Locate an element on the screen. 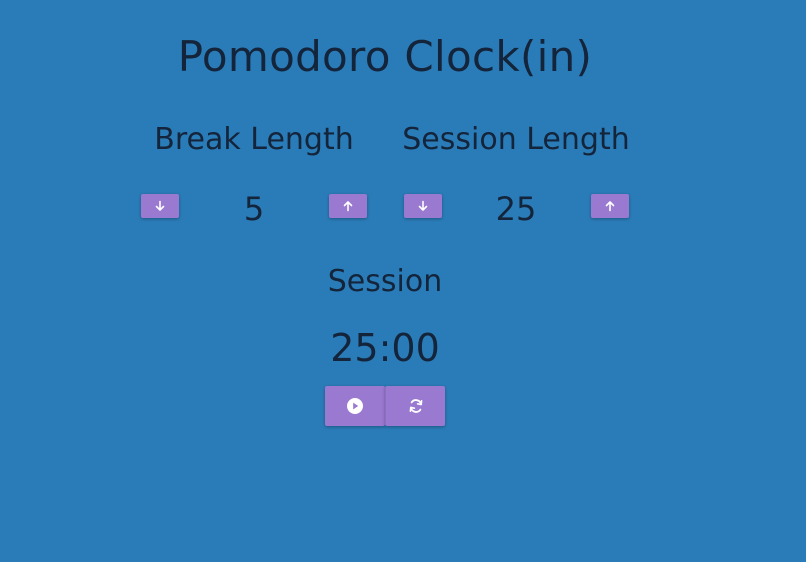 Image resolution: width=806 pixels, height=562 pixels. session-length-label: Session Length is located at coordinates (516, 139).